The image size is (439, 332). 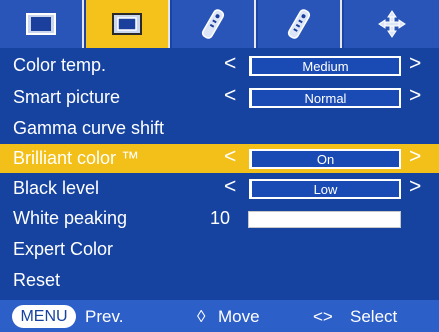 I want to click on smart-picture-value: Normal, so click(x=325, y=98).